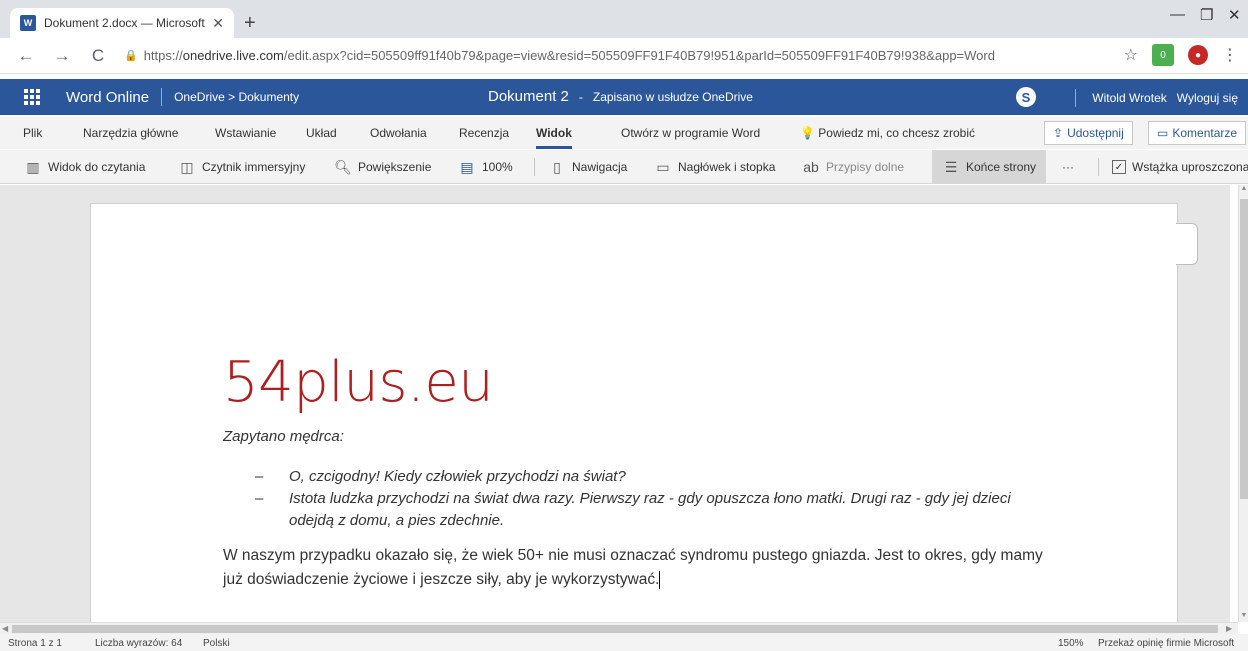  Describe the element at coordinates (131, 56) in the screenshot. I see `lock-icon: 🔒` at that location.